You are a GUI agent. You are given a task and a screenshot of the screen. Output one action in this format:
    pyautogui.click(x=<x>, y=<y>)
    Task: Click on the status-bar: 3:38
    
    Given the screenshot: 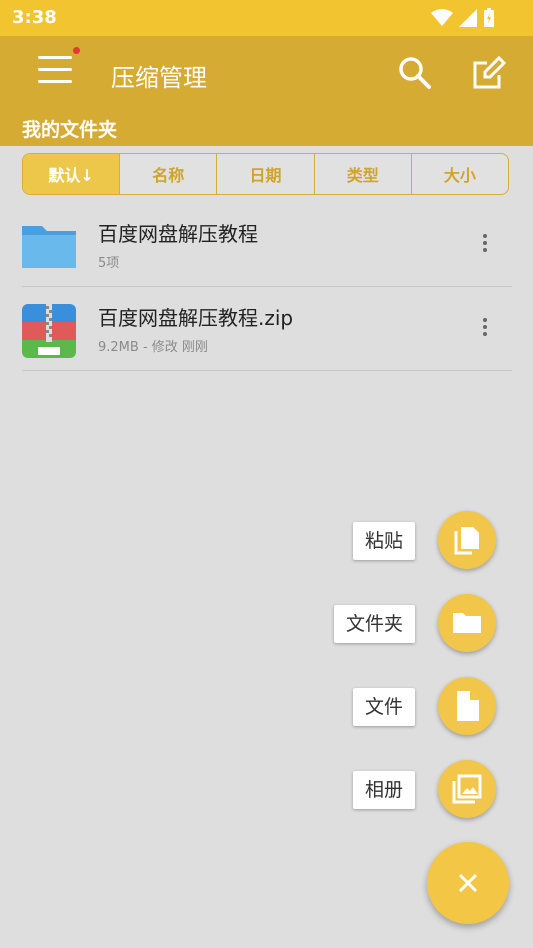 What is the action you would take?
    pyautogui.click(x=266, y=18)
    